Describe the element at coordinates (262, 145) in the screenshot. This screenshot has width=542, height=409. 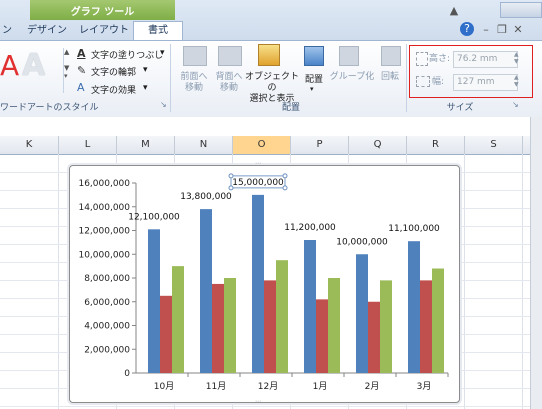
I see `column-header-o: O` at that location.